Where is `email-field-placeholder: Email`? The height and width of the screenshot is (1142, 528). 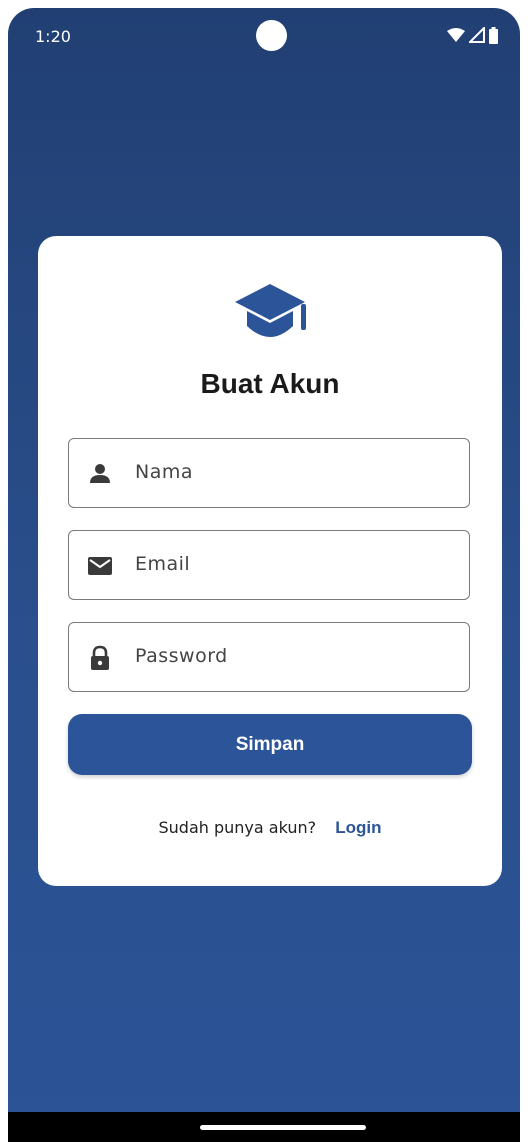
email-field-placeholder: Email is located at coordinates (163, 564).